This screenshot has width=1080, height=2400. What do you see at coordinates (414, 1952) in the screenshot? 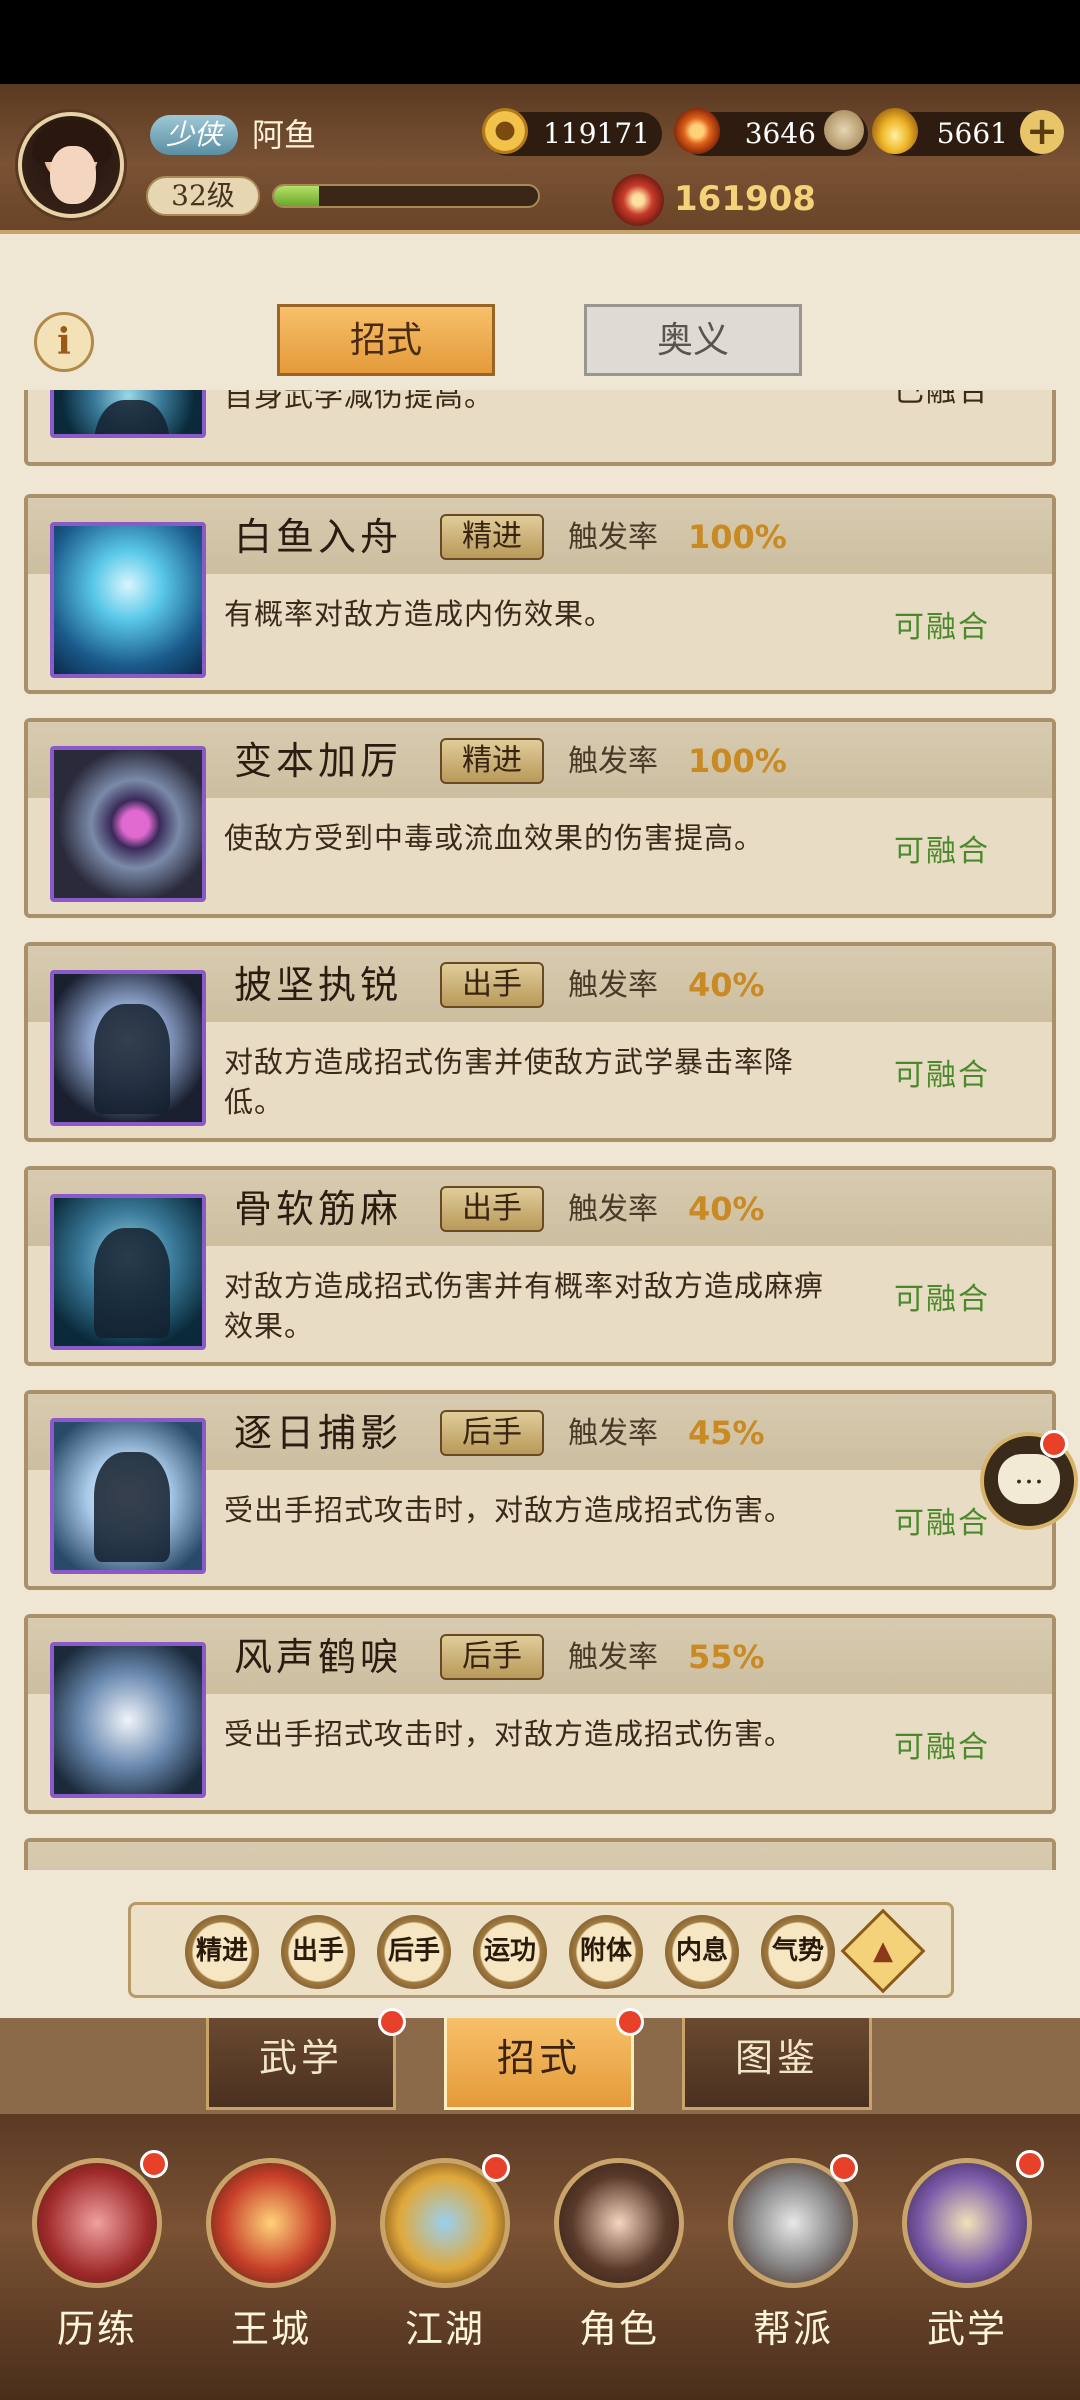
I see `filter-houshou: 后手` at bounding box center [414, 1952].